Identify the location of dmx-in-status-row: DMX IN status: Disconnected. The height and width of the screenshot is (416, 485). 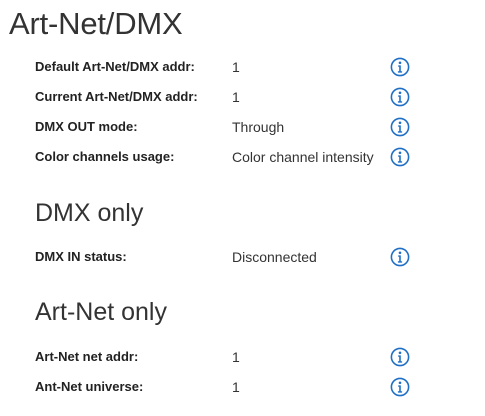
(225, 257).